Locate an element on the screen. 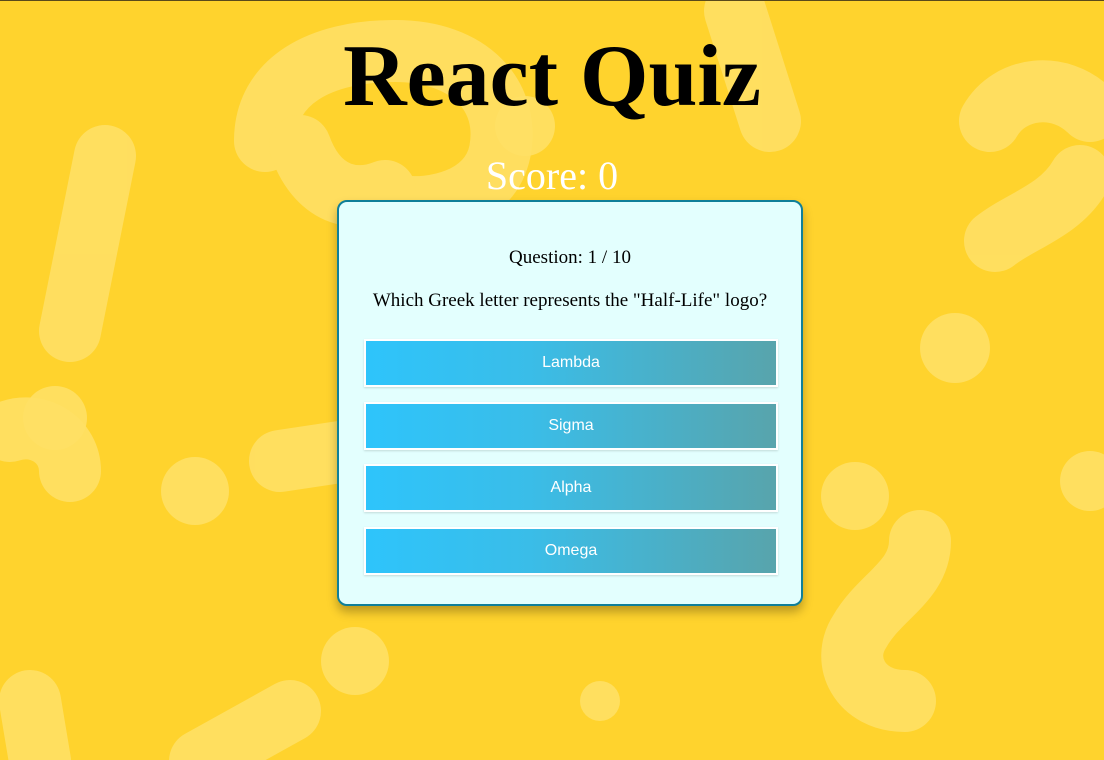 The image size is (1104, 760). answer-button-omega: Omega is located at coordinates (571, 550).